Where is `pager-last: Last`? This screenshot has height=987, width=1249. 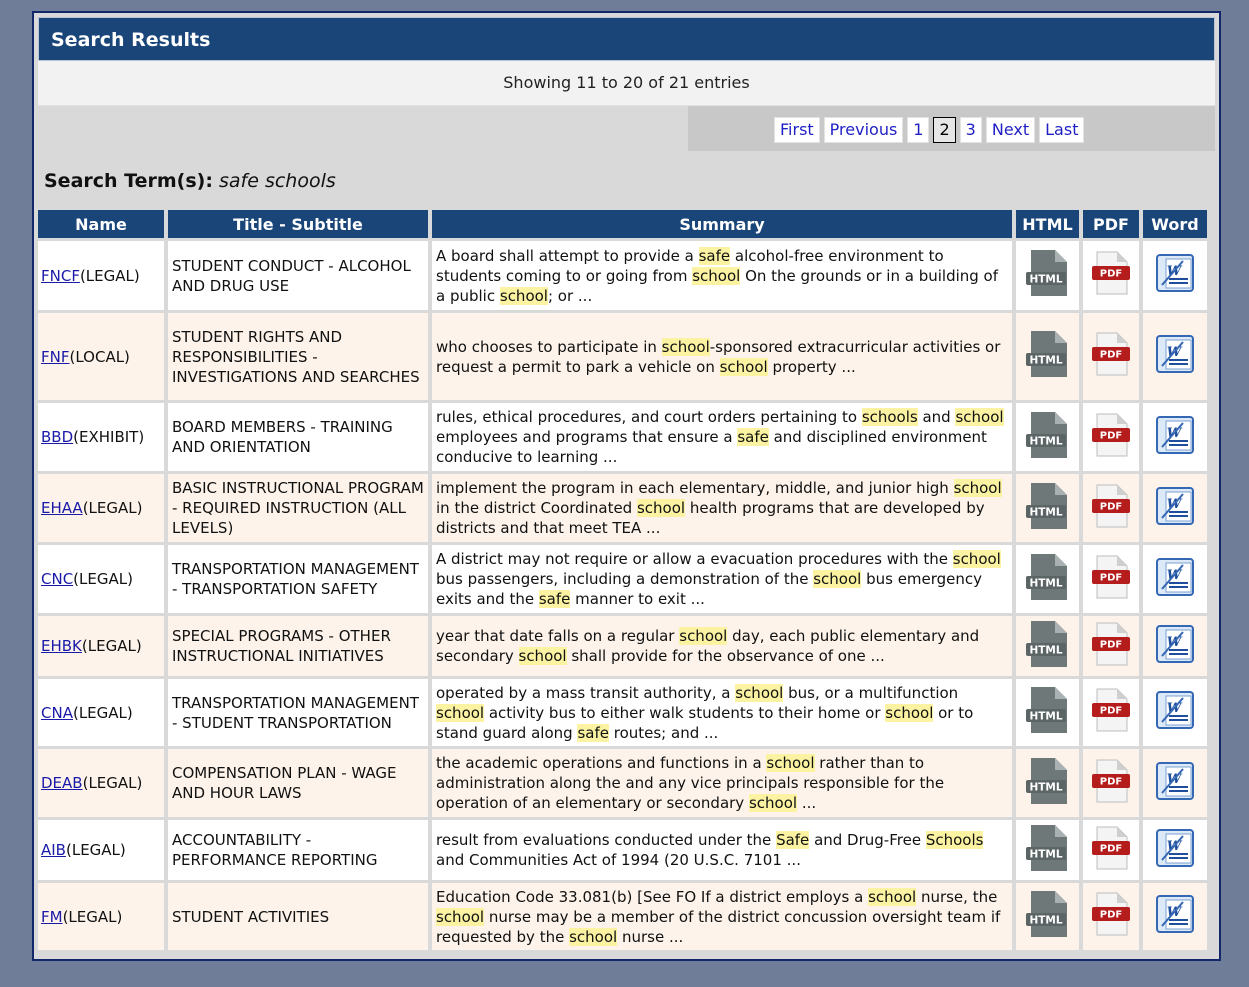
pager-last: Last is located at coordinates (1062, 130).